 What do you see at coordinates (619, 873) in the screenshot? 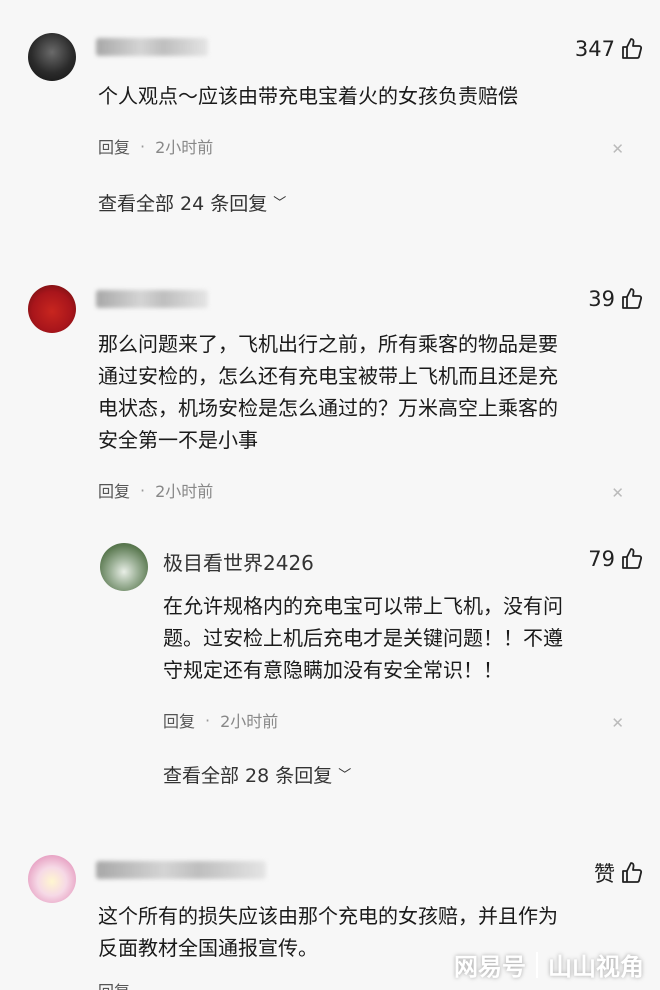
I see `like-button: 赞` at bounding box center [619, 873].